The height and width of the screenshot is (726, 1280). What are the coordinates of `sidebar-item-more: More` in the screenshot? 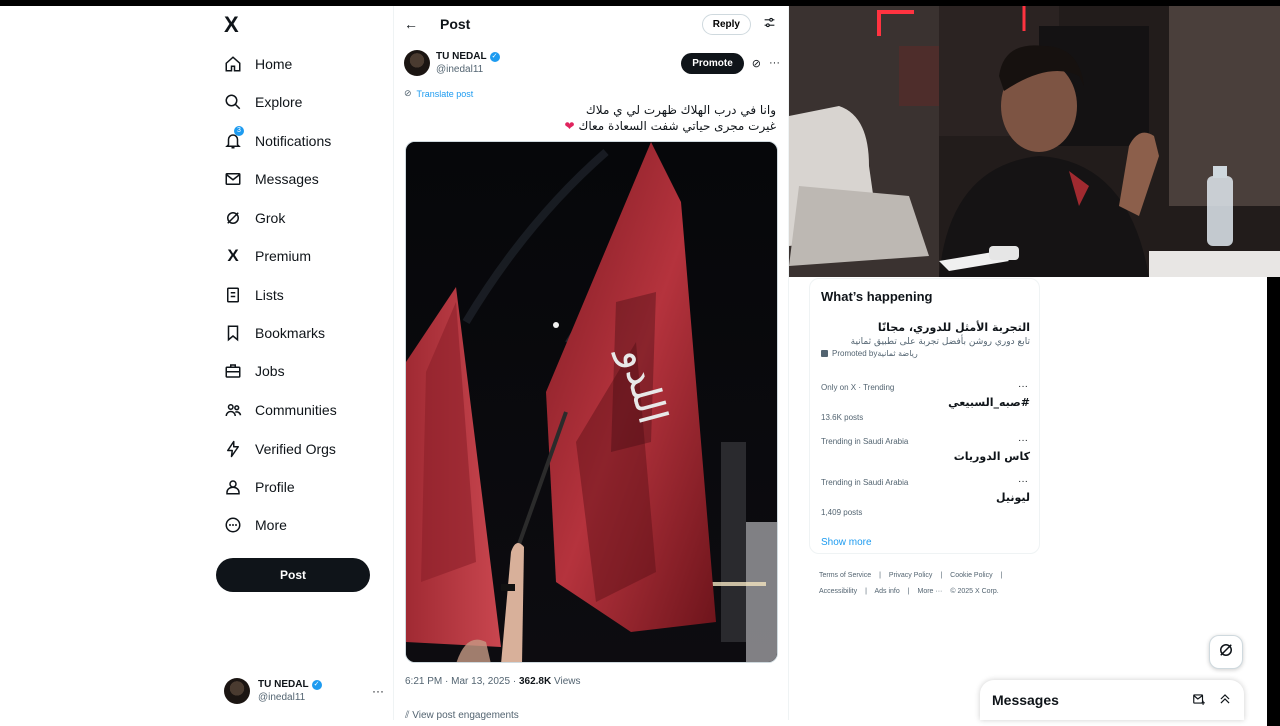 It's located at (251, 525).